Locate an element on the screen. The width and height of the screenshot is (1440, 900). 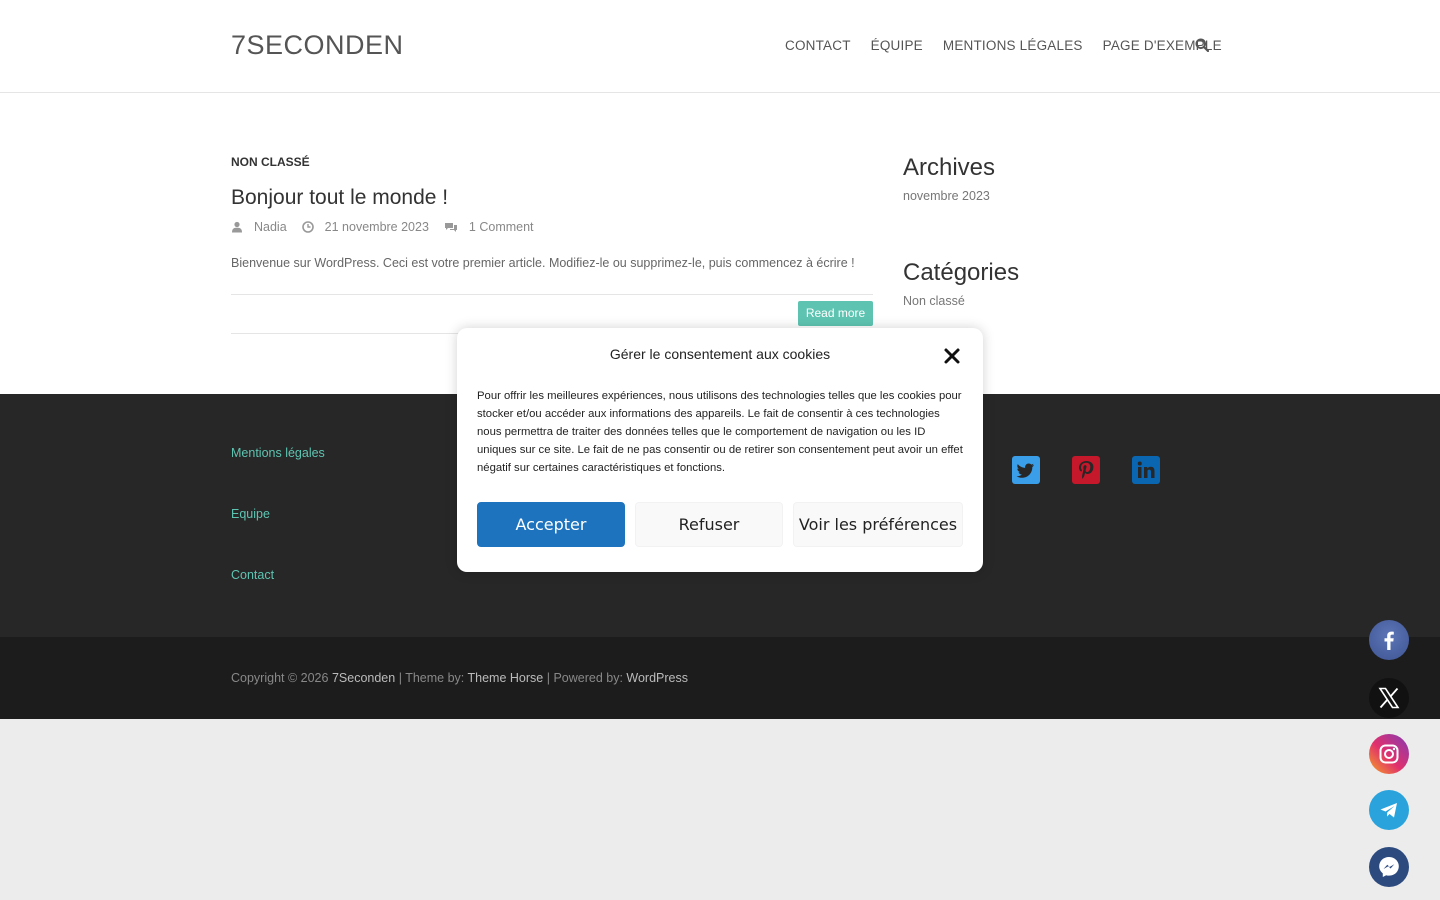
messenger-icon is located at coordinates (1389, 867).